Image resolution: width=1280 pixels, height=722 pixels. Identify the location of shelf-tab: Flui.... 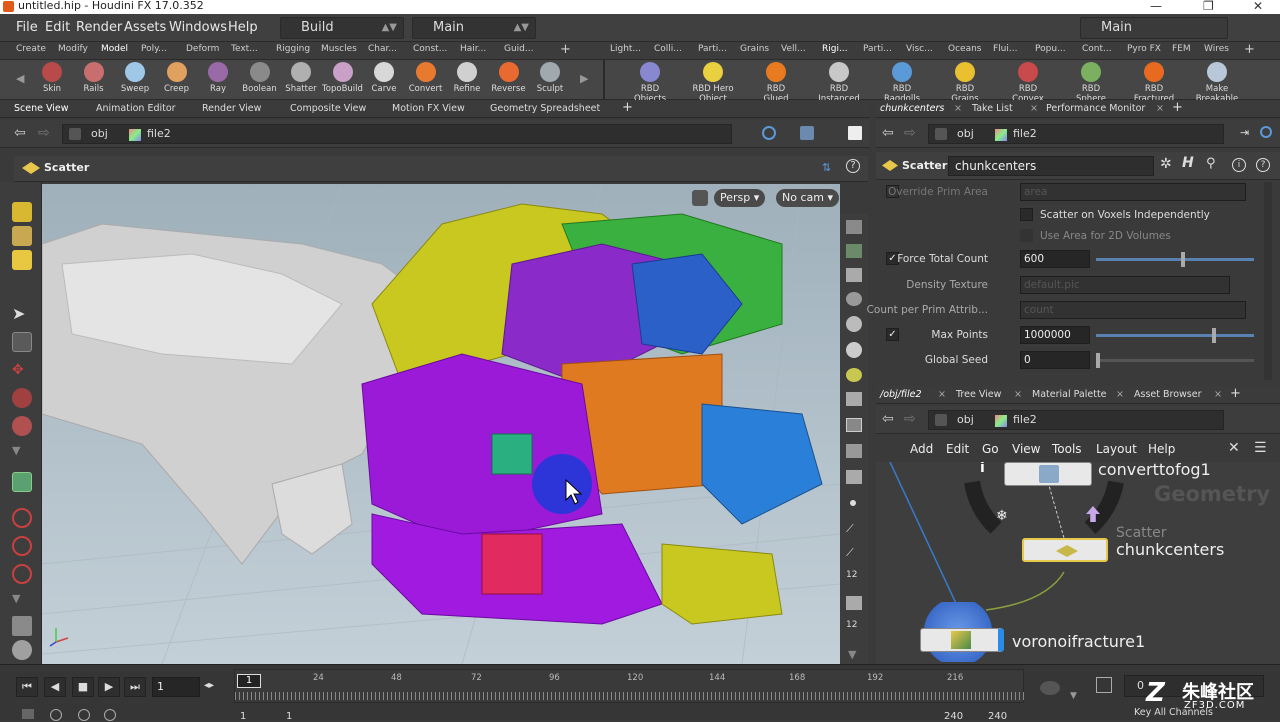
(1005, 49).